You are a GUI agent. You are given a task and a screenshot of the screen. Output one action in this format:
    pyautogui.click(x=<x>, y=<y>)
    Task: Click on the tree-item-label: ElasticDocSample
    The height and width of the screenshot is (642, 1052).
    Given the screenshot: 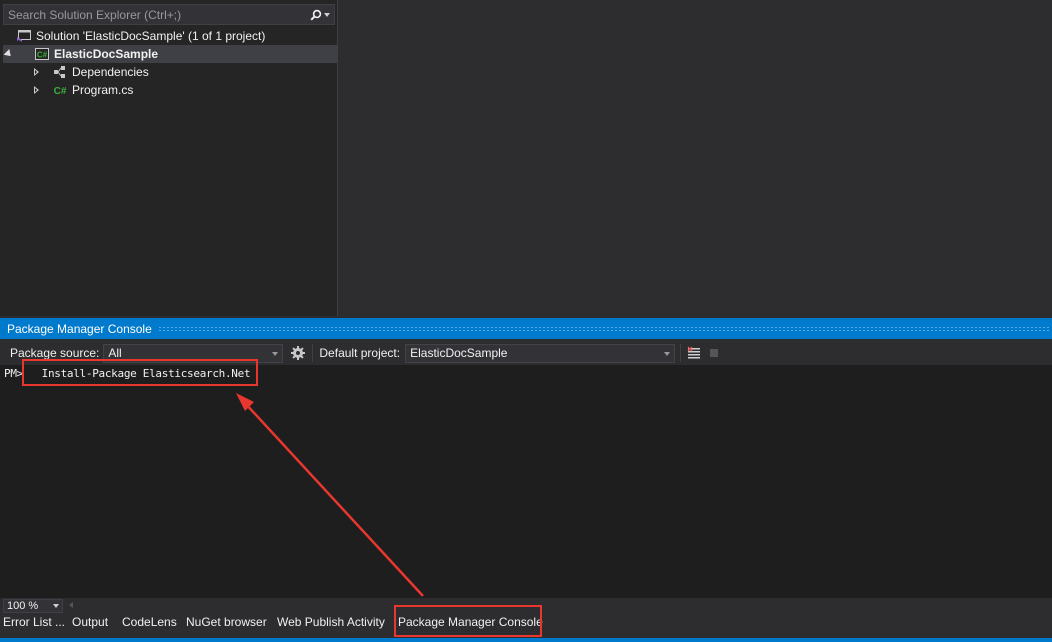 What is the action you would take?
    pyautogui.click(x=106, y=54)
    